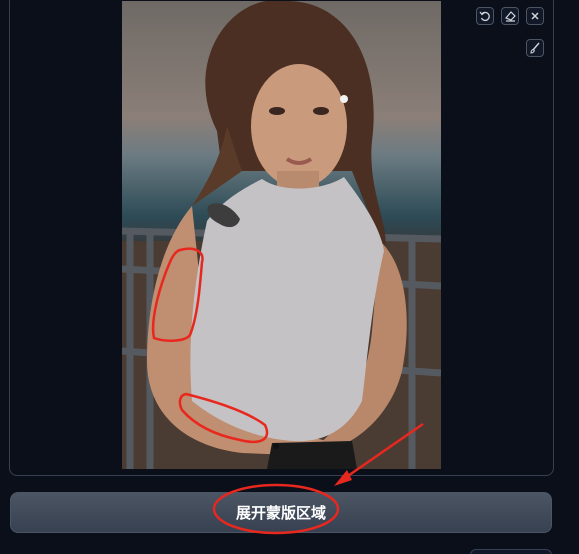 The image size is (579, 554). What do you see at coordinates (281, 512) in the screenshot?
I see `expand-mask-button: 展开蒙版区域` at bounding box center [281, 512].